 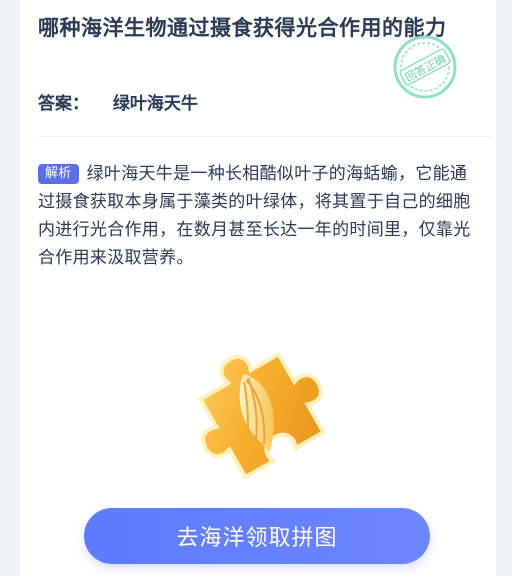 I want to click on divider, so click(x=265, y=136).